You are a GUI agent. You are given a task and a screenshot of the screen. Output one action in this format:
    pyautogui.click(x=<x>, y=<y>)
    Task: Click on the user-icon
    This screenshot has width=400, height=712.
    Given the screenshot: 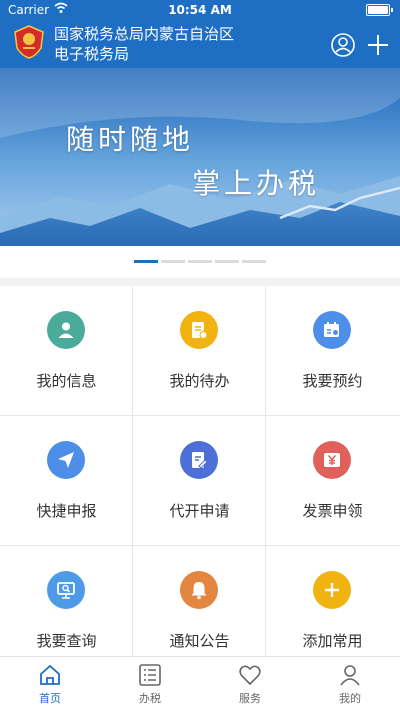 What is the action you would take?
    pyautogui.click(x=66, y=330)
    